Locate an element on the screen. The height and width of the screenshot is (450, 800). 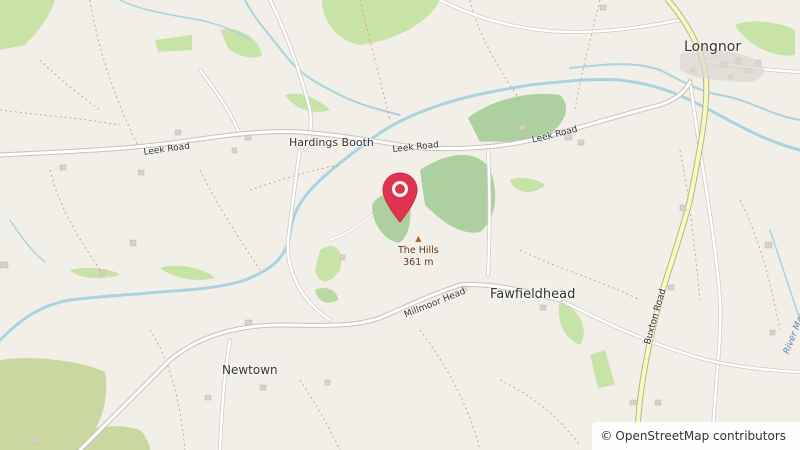
peak-triangle-icon: ▲ is located at coordinates (418, 238).